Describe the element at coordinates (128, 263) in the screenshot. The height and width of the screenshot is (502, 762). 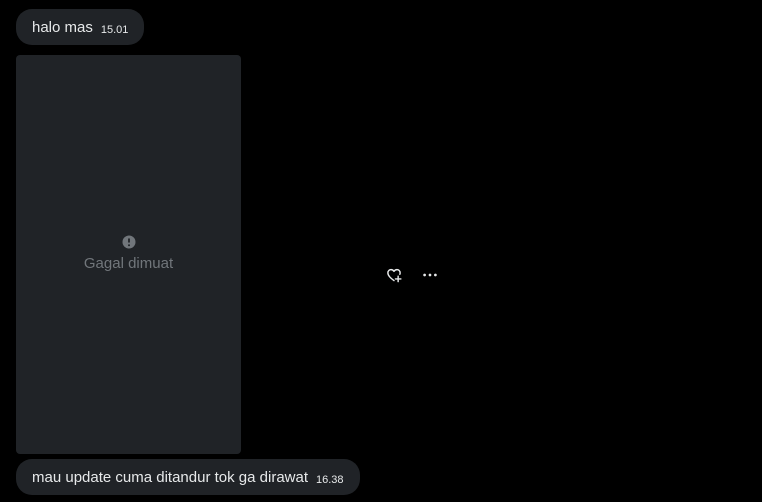
I see `media-error-label: Gagal dimuat` at that location.